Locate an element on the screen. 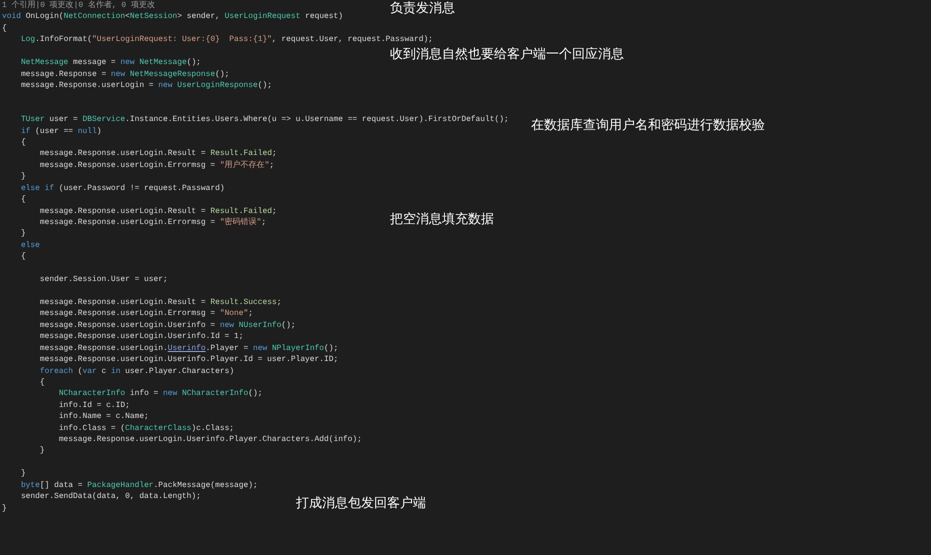 This screenshot has height=555, width=931. annotation-text: 收到消息自然也要给客户端一个回应消息 is located at coordinates (507, 55).